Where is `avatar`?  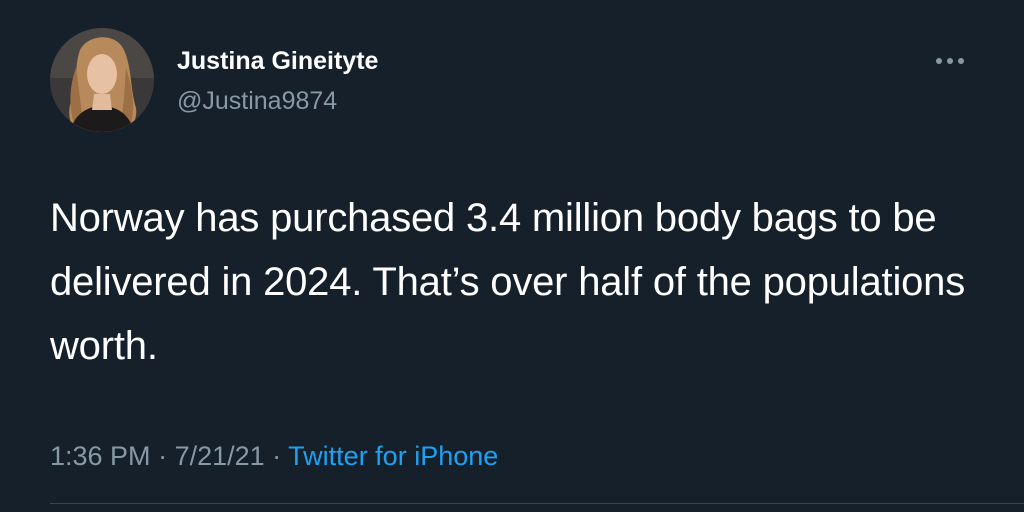
avatar is located at coordinates (102, 80).